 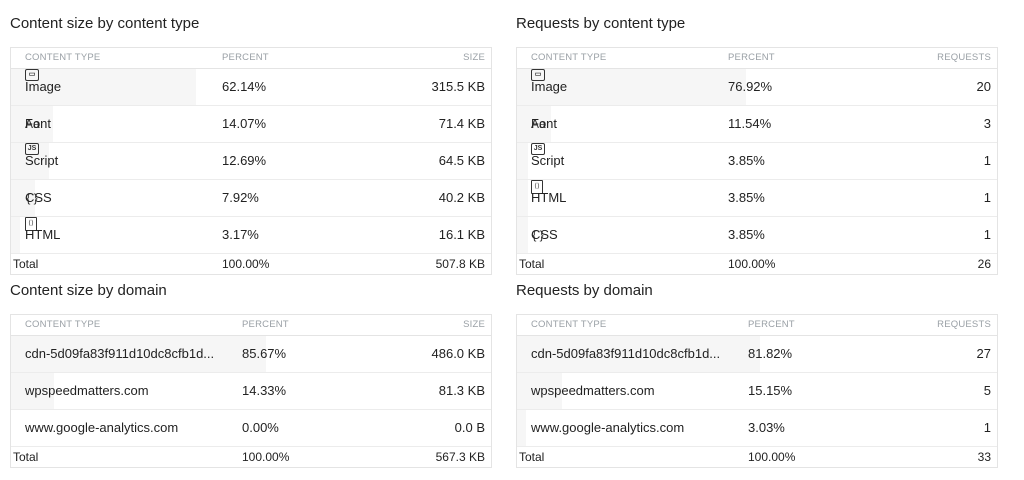 I want to click on table-header: CONTENT TYPE PERCENT REQUESTS, so click(x=757, y=325).